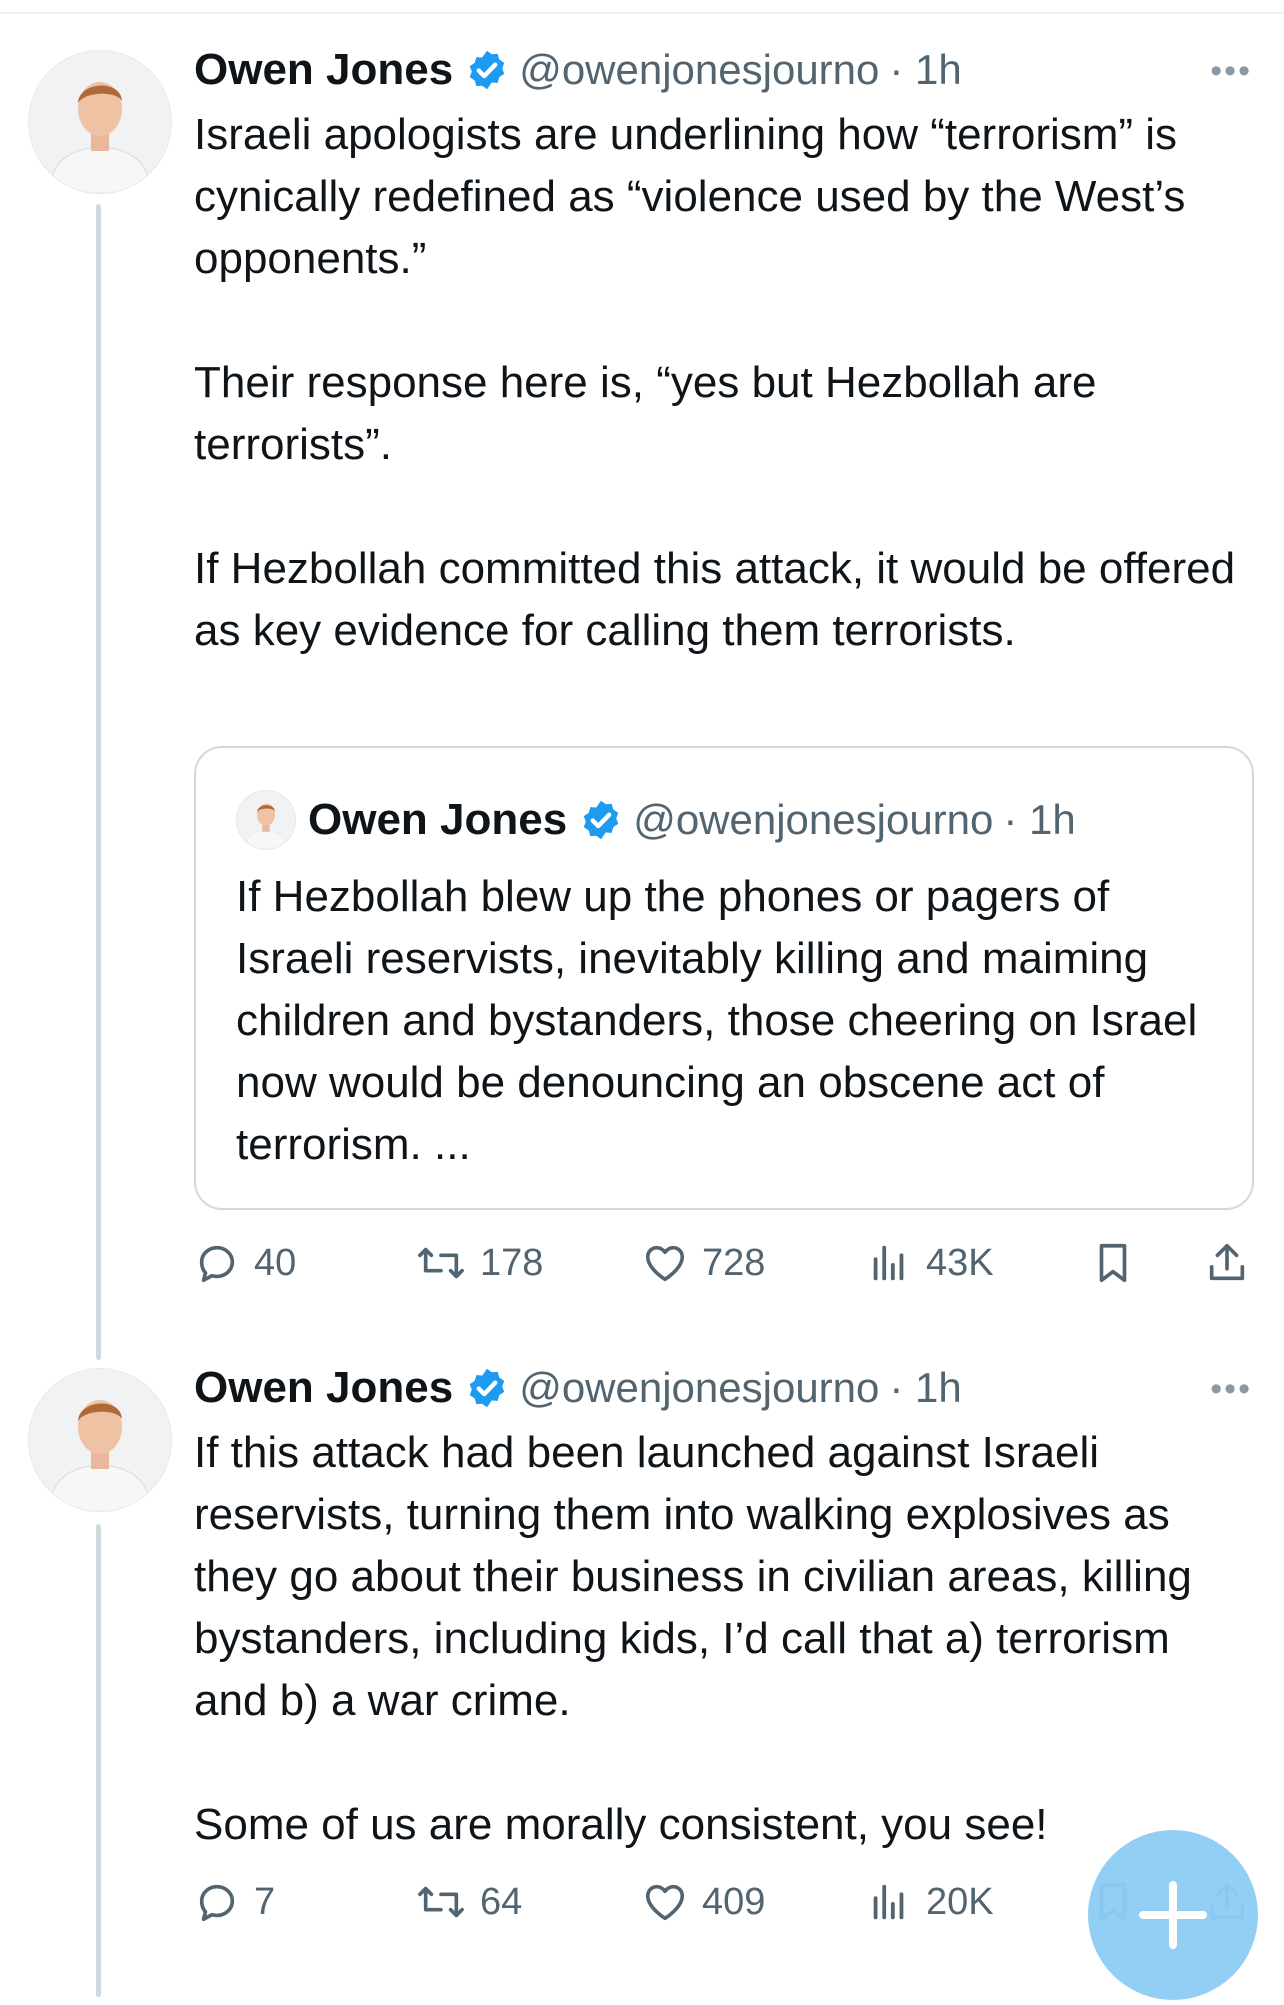 Image resolution: width=1284 pixels, height=2005 pixels. I want to click on top-divider, so click(642, 13).